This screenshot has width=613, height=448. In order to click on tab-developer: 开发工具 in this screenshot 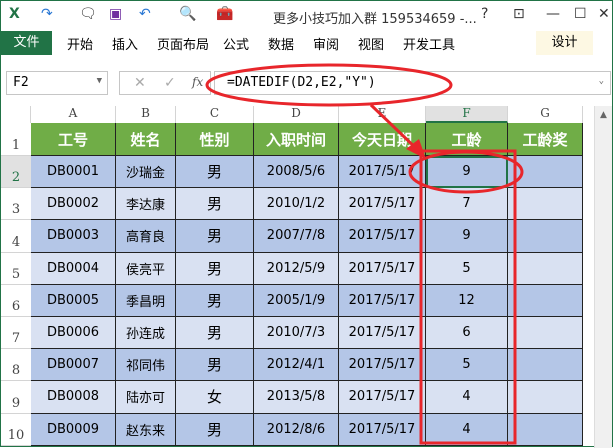, I will do `click(429, 43)`.